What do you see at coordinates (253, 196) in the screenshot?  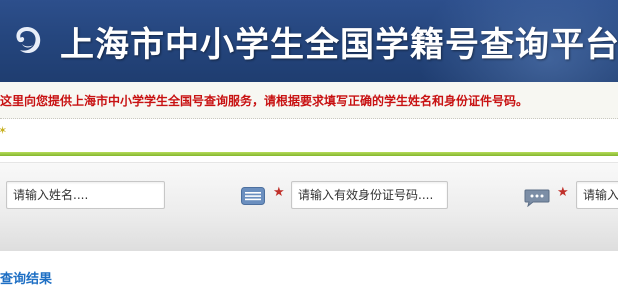 I see `id-card-icon` at bounding box center [253, 196].